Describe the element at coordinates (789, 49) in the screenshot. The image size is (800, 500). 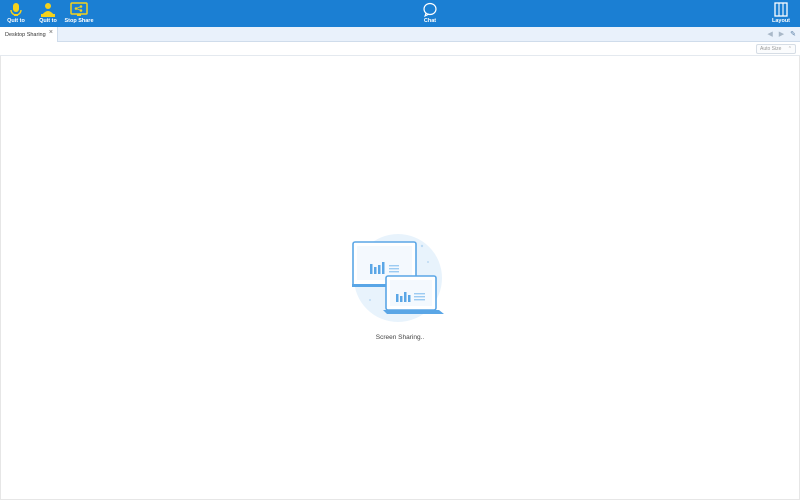
I see `chevron-updown-icon: ⌃` at that location.